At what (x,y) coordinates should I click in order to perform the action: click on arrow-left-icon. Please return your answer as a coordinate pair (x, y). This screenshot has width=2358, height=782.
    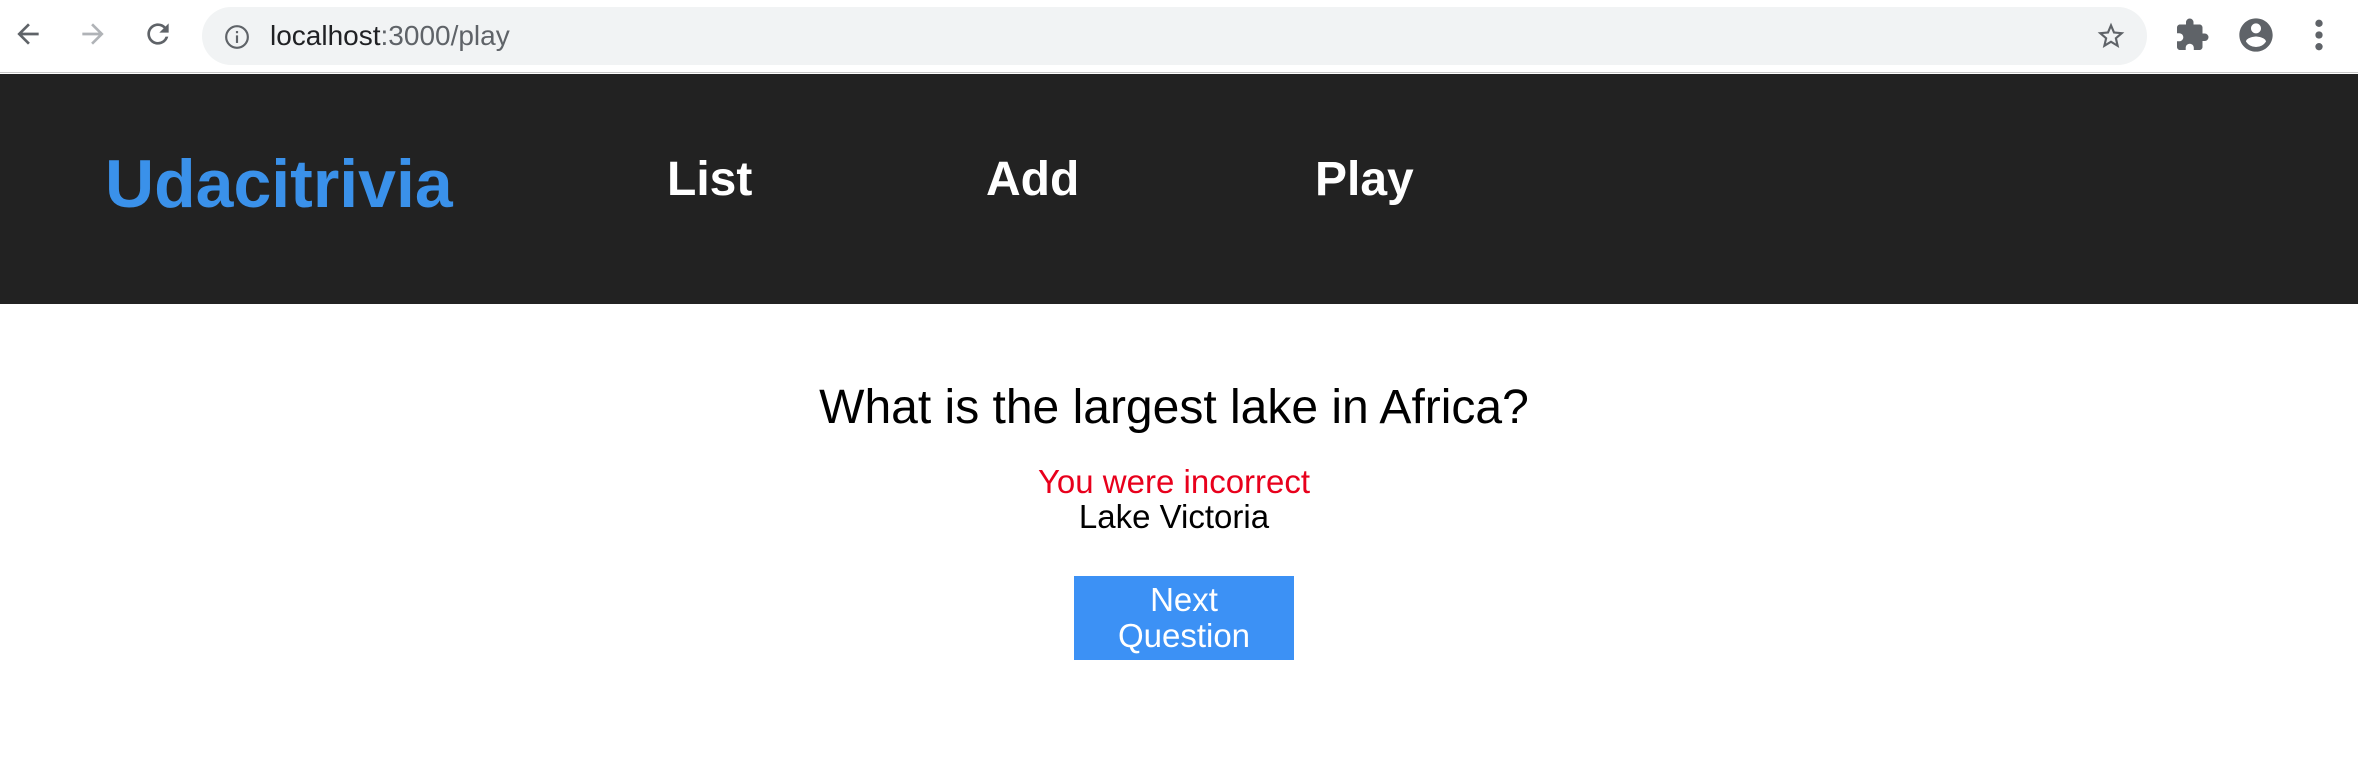
    Looking at the image, I should click on (28, 34).